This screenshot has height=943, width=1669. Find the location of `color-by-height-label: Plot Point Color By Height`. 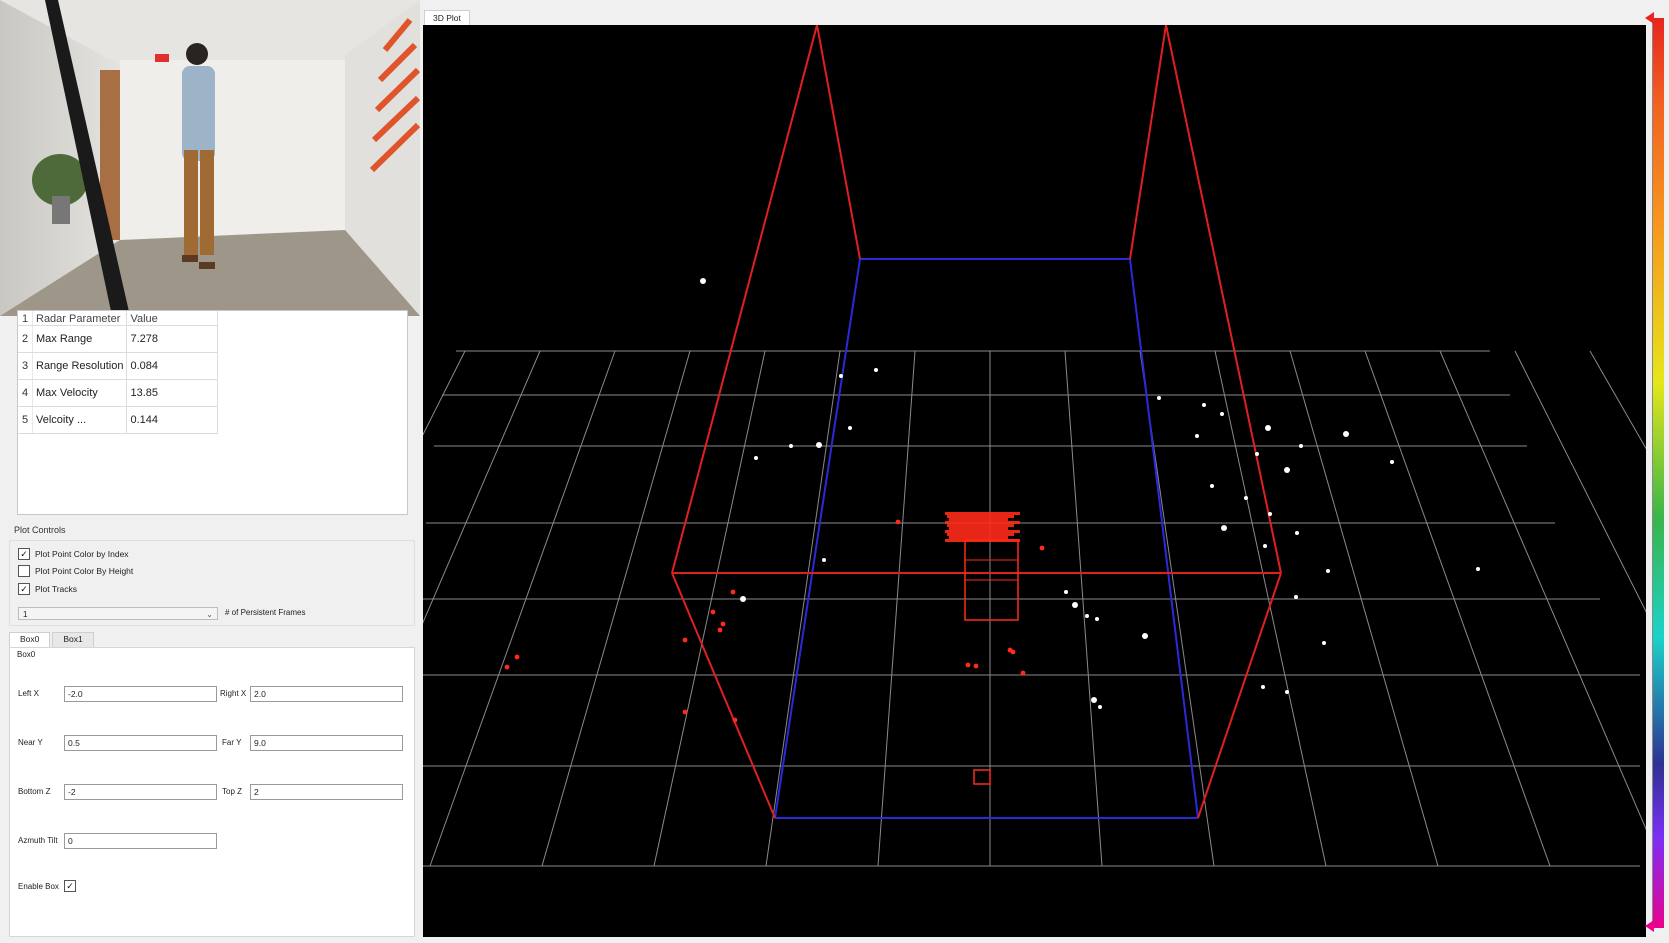

color-by-height-label: Plot Point Color By Height is located at coordinates (84, 571).